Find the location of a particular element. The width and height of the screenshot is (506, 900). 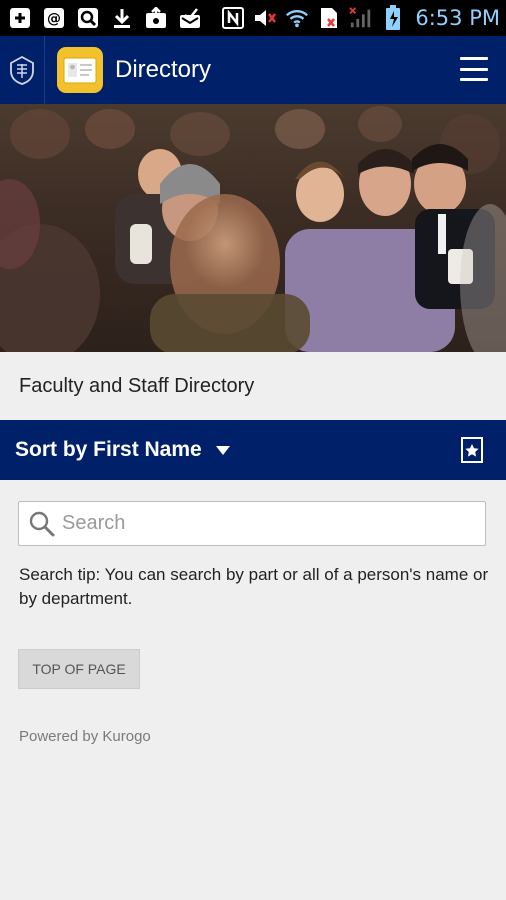

muted-volume-icon is located at coordinates (265, 18).